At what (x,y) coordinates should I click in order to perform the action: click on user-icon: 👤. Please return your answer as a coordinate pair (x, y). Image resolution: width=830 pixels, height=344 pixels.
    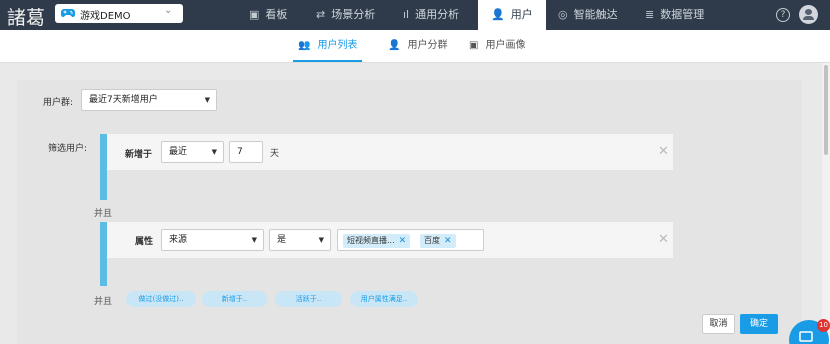
    Looking at the image, I should click on (498, 14).